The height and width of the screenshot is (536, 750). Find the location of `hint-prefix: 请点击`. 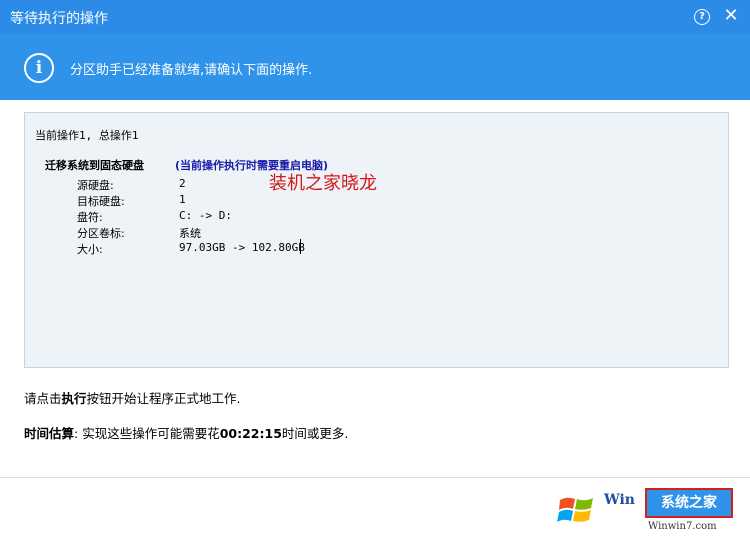

hint-prefix: 请点击 is located at coordinates (43, 398).